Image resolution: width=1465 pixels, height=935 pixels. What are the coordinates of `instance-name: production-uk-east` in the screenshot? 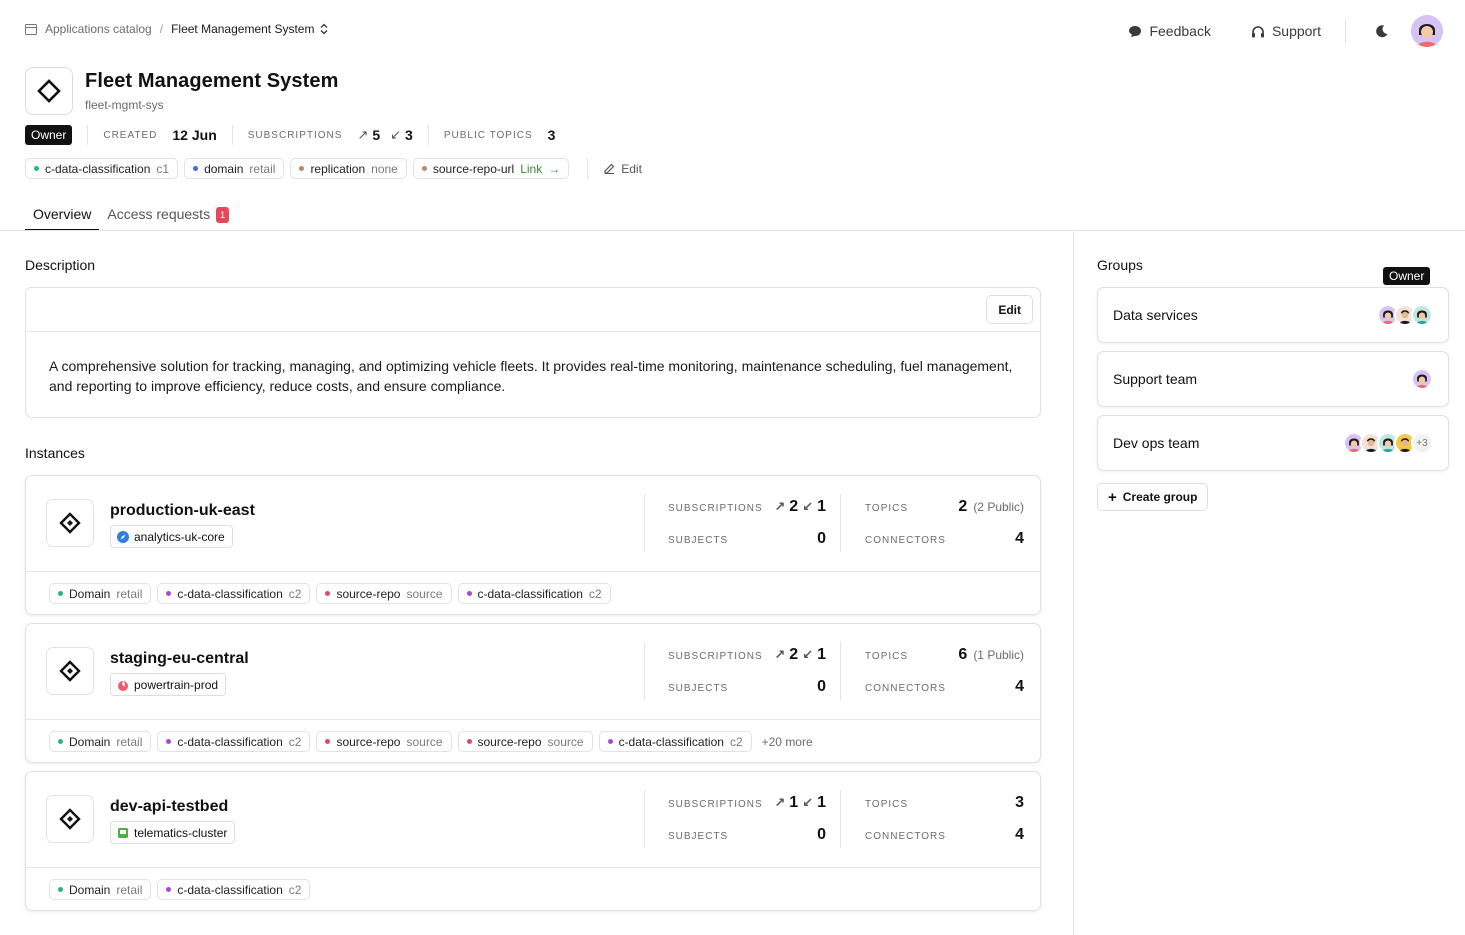 It's located at (182, 511).